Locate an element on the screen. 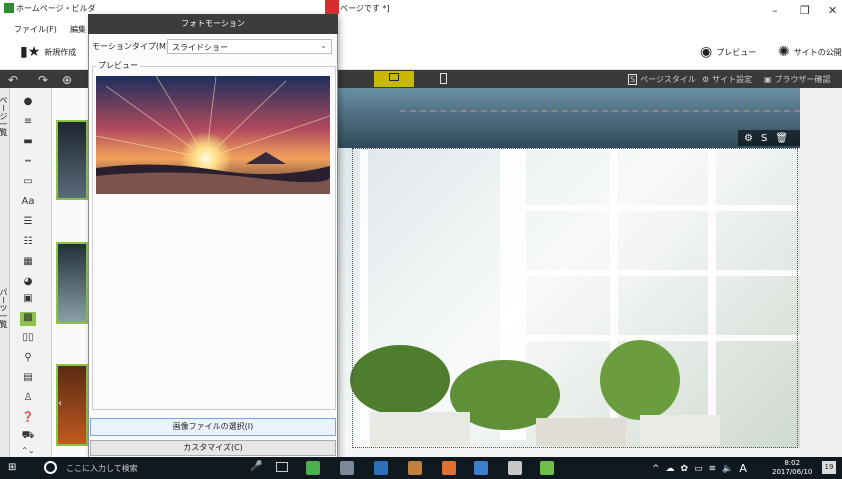 The height and width of the screenshot is (479, 842). app-monitor-icon is located at coordinates (481, 468).